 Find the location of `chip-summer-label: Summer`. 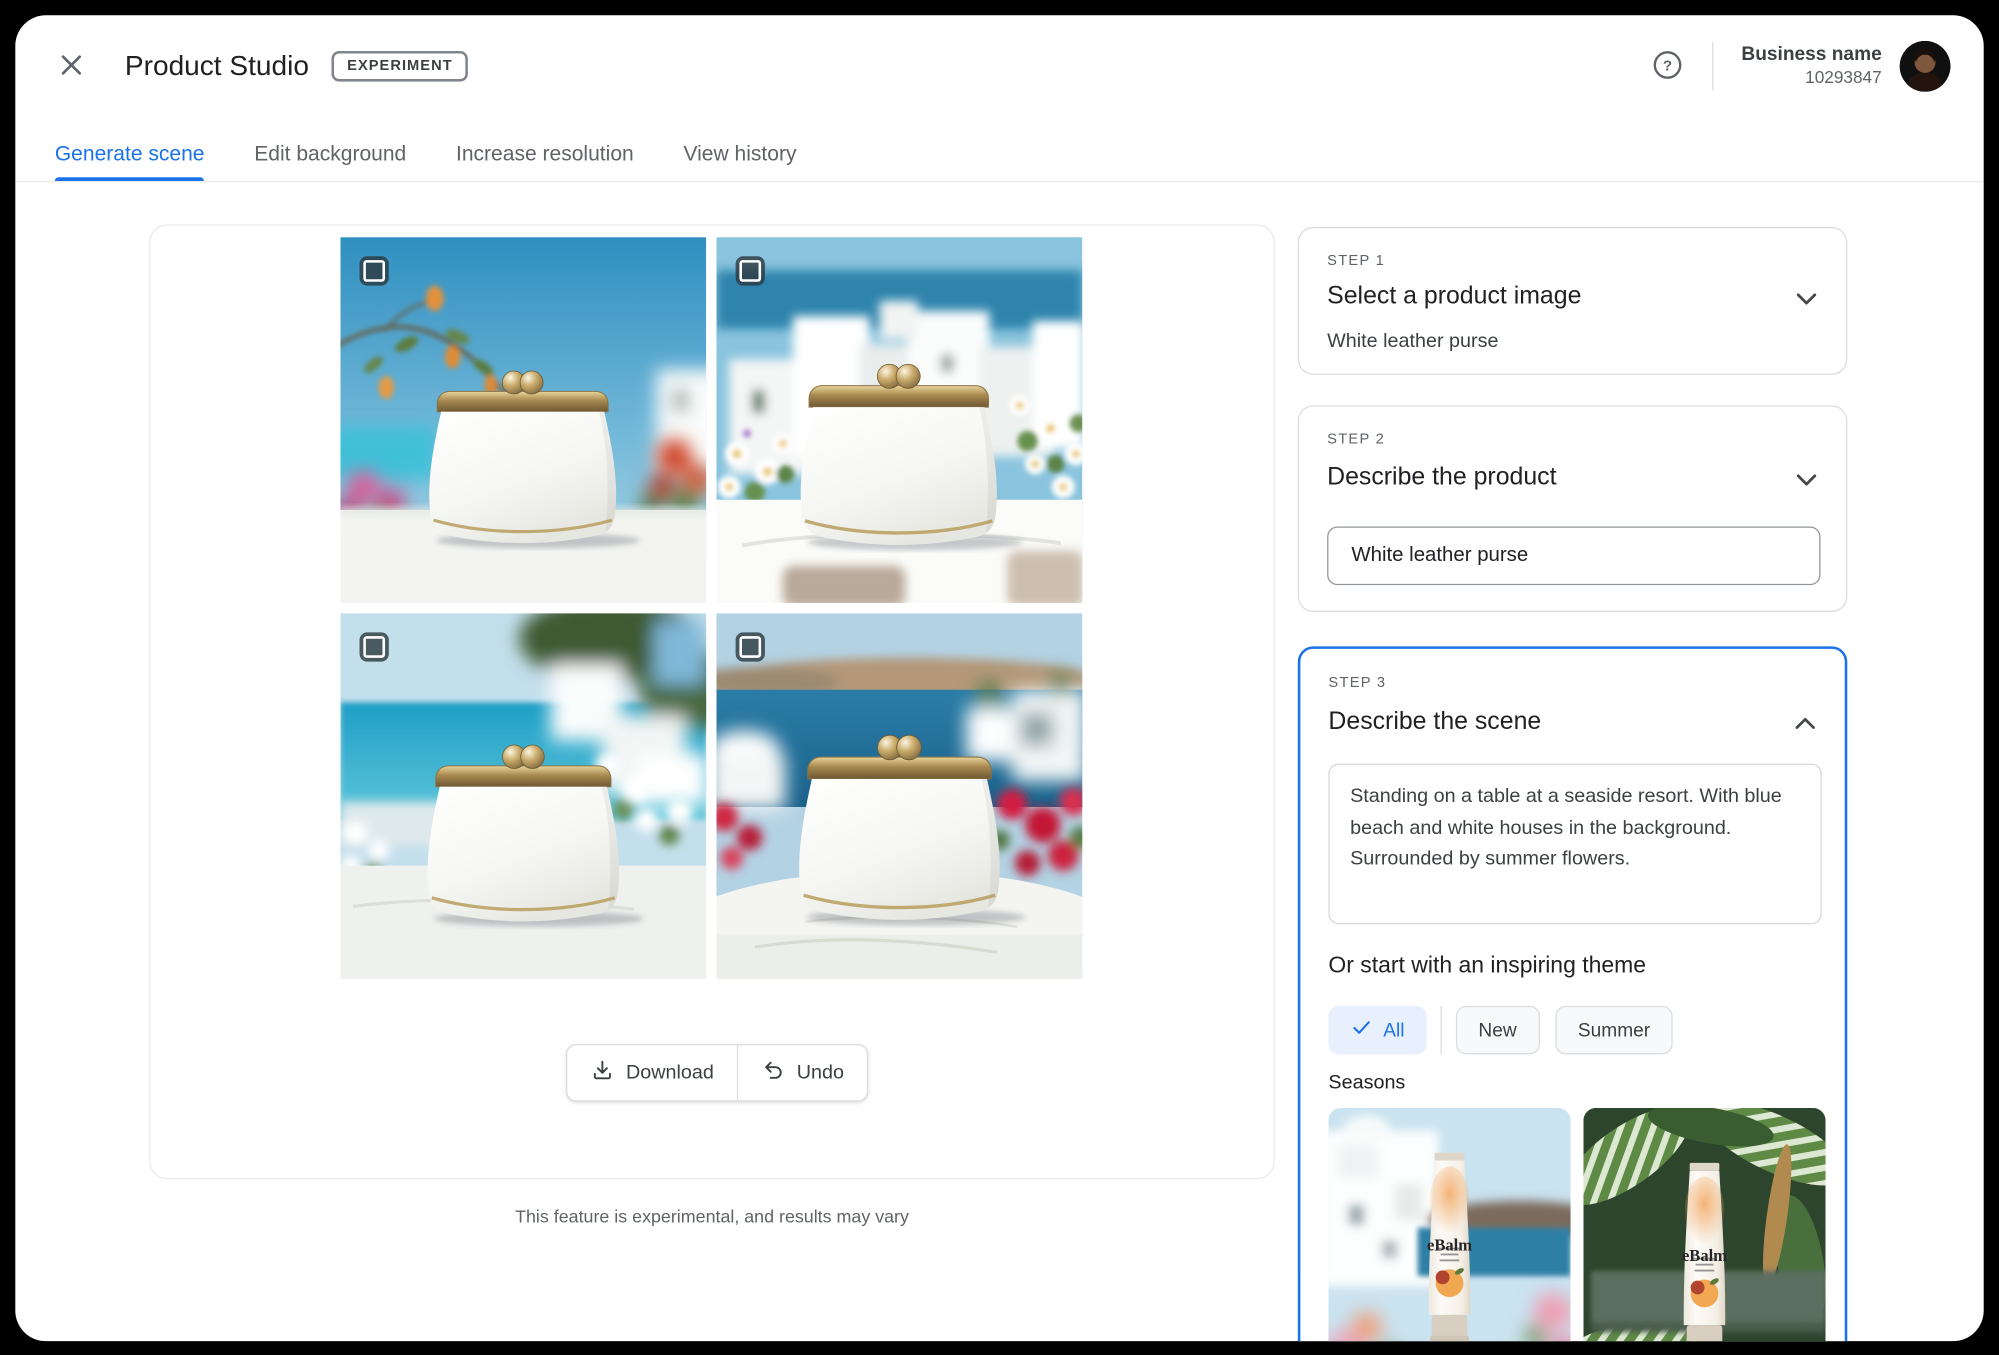

chip-summer-label: Summer is located at coordinates (1614, 1030).